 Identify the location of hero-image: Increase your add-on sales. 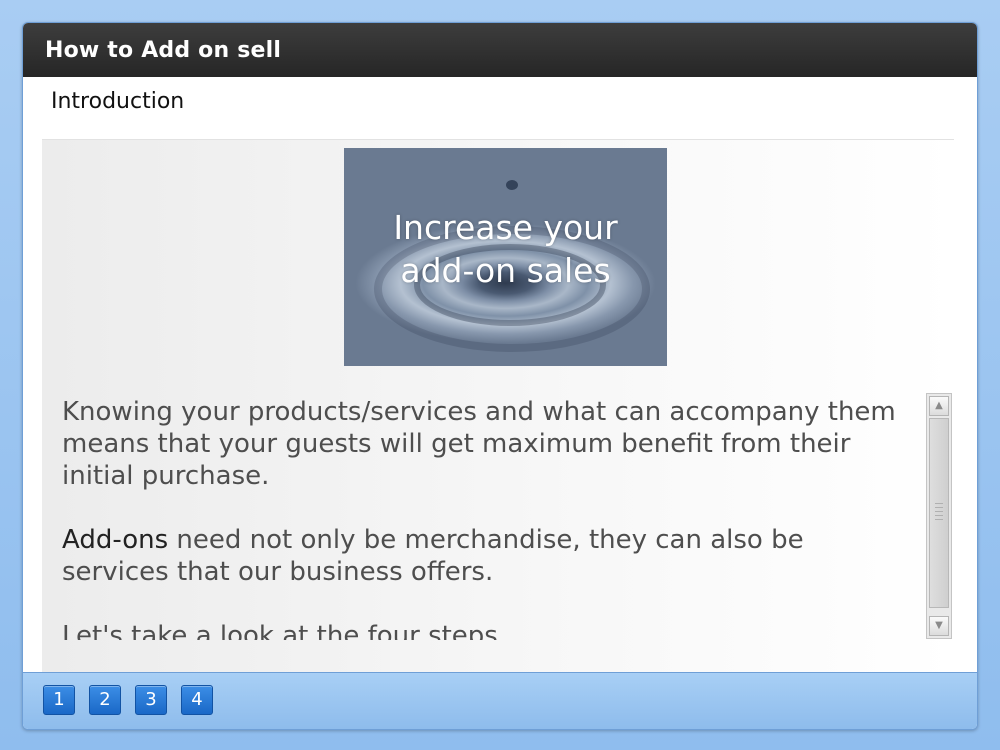
(505, 257).